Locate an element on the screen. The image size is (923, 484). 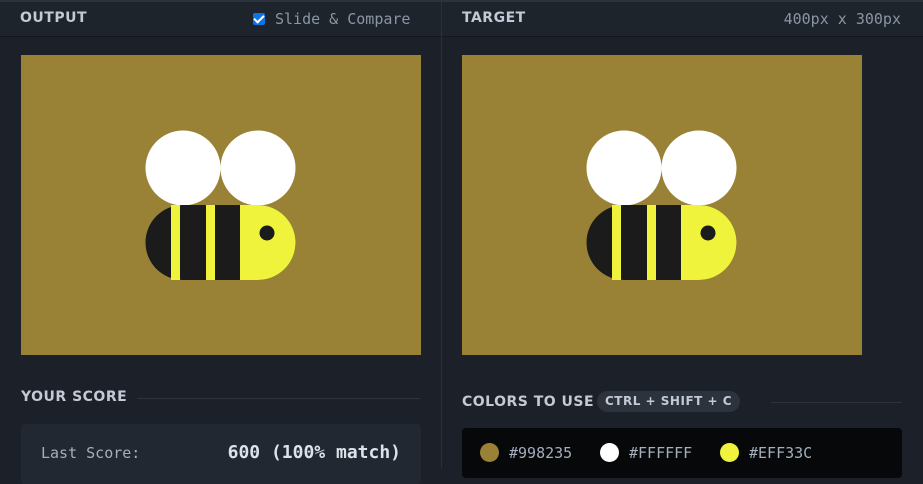
slide-compare-checkbox is located at coordinates (259, 19).